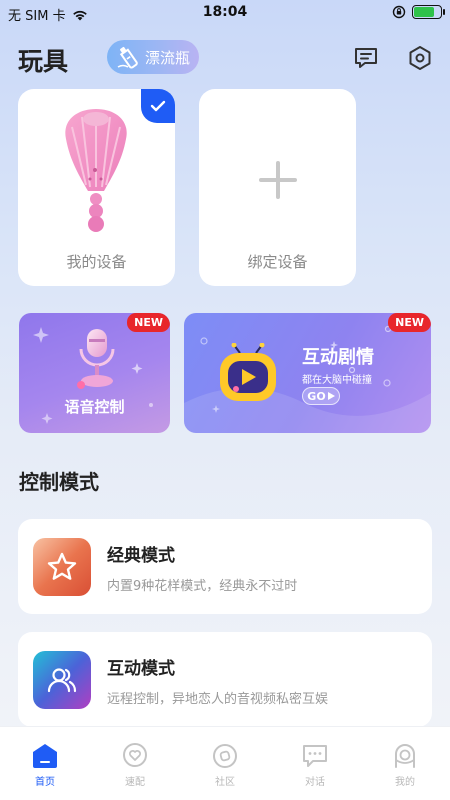 The width and height of the screenshot is (450, 800). Describe the element at coordinates (218, 699) in the screenshot. I see `mode-description: 远程控制，异地恋人的音视频私密互娱` at that location.